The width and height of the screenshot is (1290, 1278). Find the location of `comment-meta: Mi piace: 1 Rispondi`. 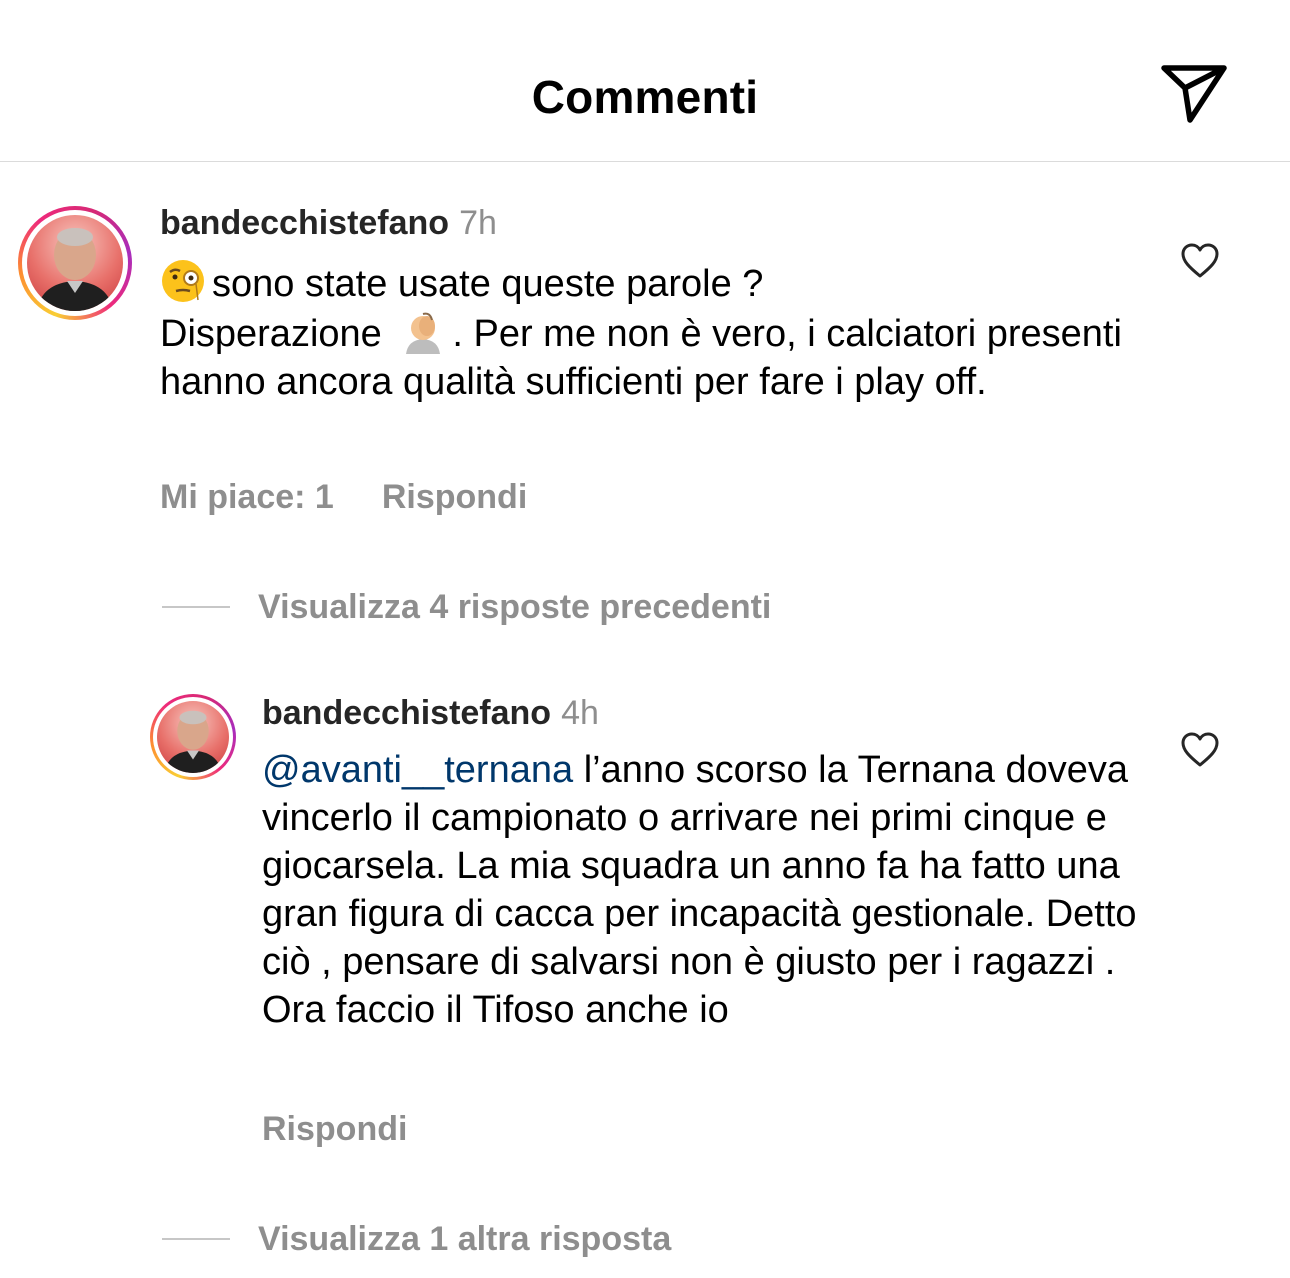

comment-meta: Mi piace: 1 Rispondi is located at coordinates (367, 497).